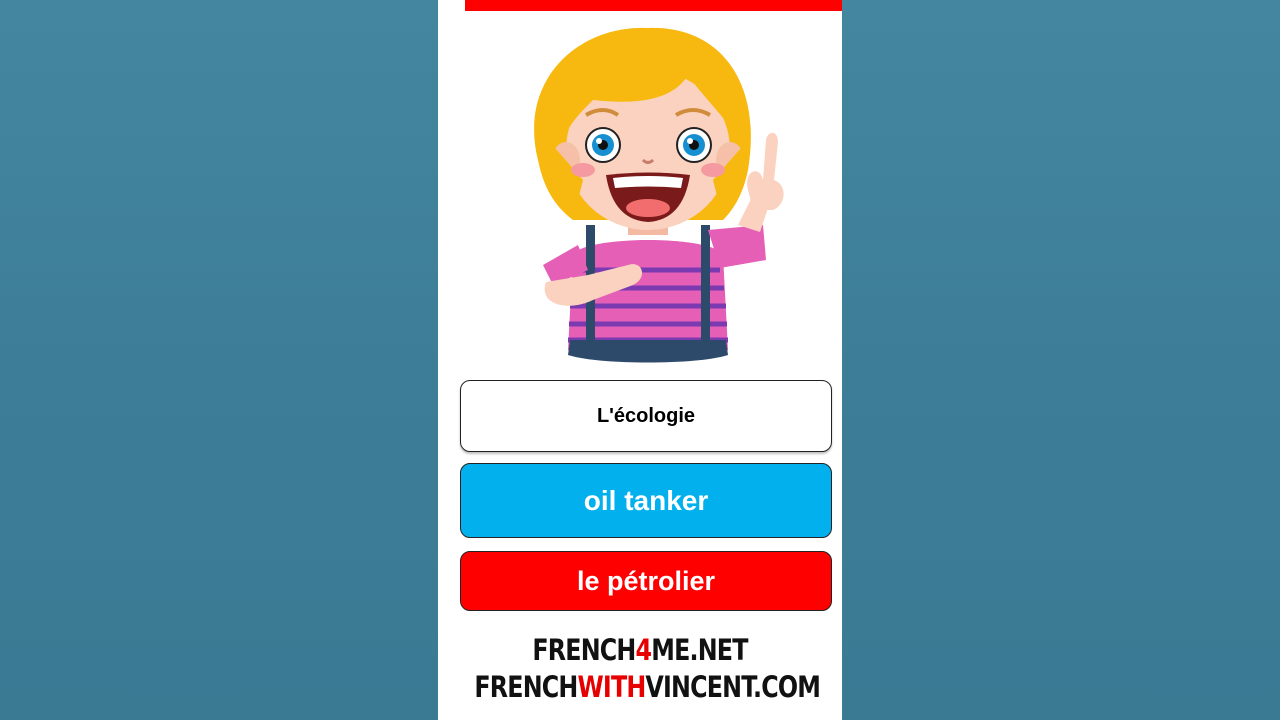 The width and height of the screenshot is (1280, 720). What do you see at coordinates (644, 650) in the screenshot?
I see `brand-1-accent: 4` at bounding box center [644, 650].